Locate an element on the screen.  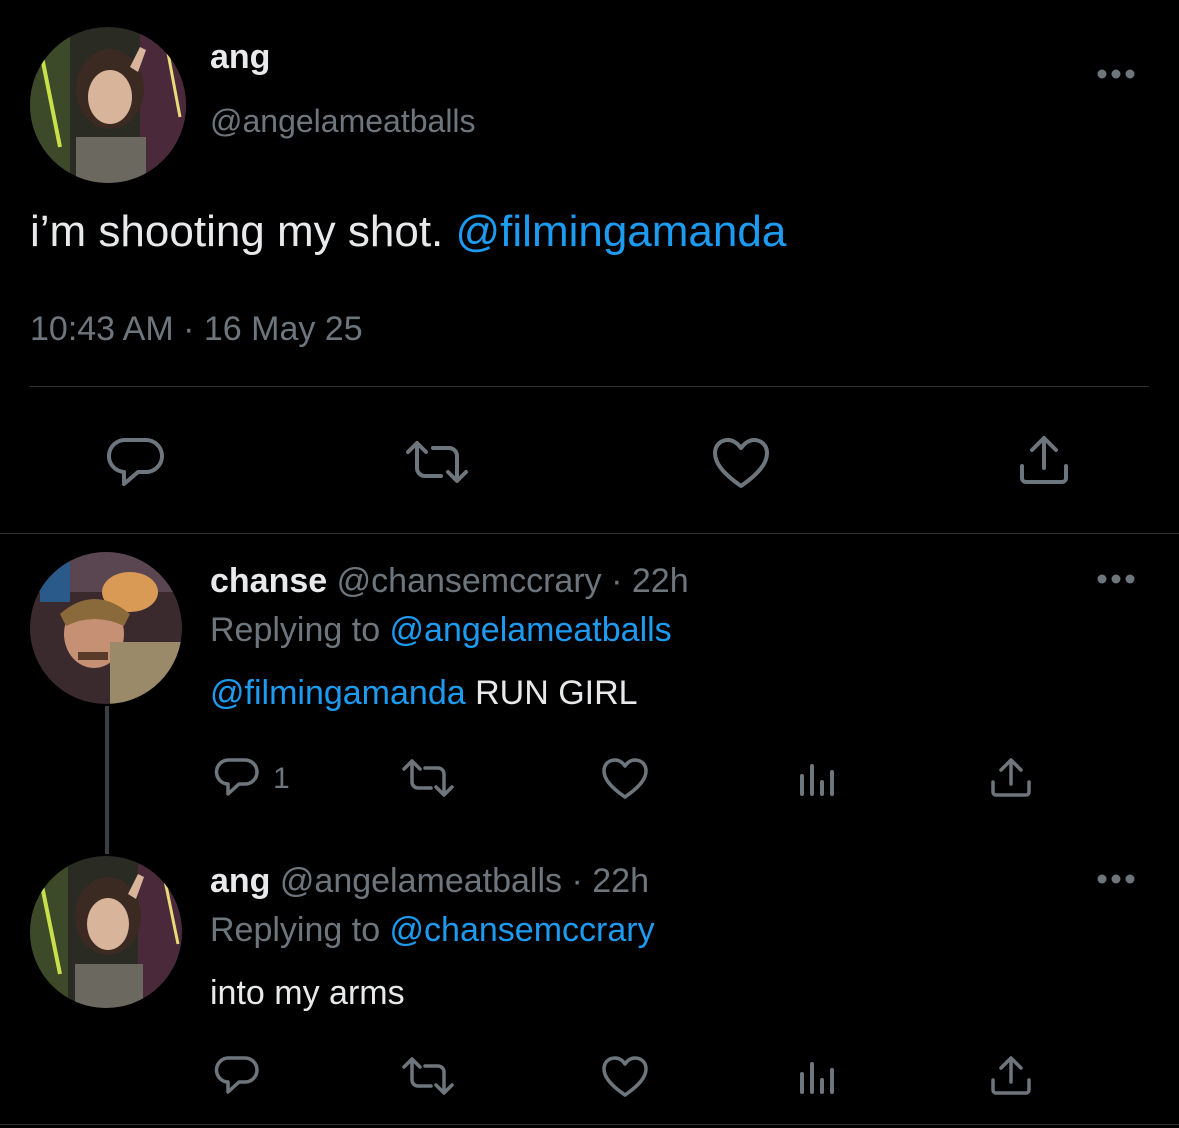
tweet-text-body: i’m shooting my shot. is located at coordinates (243, 231).